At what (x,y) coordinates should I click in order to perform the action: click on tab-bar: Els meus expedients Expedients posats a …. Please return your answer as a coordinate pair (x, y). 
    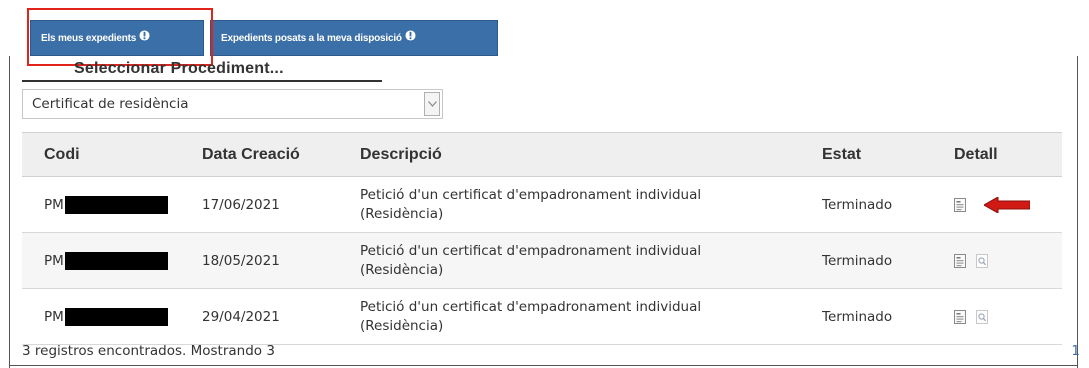
    Looking at the image, I should click on (264, 38).